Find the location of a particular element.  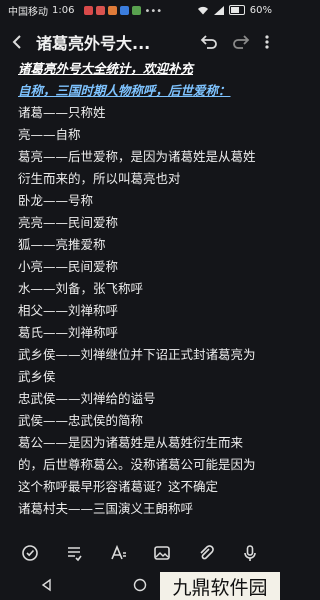

attachment-icon is located at coordinates (206, 553).